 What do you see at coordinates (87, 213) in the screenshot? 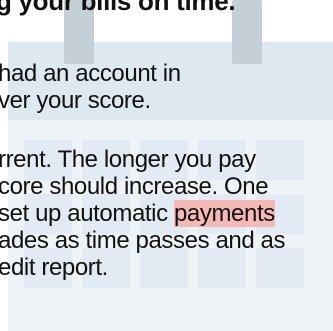
I see `paragraph-2-line-3-text: set up automatic` at bounding box center [87, 213].